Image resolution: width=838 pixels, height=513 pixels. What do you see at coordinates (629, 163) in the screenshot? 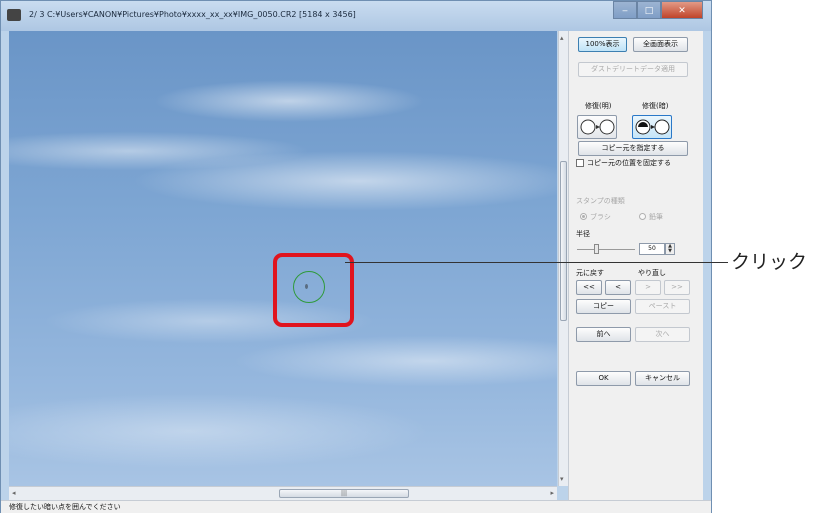
I see `fix-copy-source-label: コピー元の位置を固定する` at bounding box center [629, 163].